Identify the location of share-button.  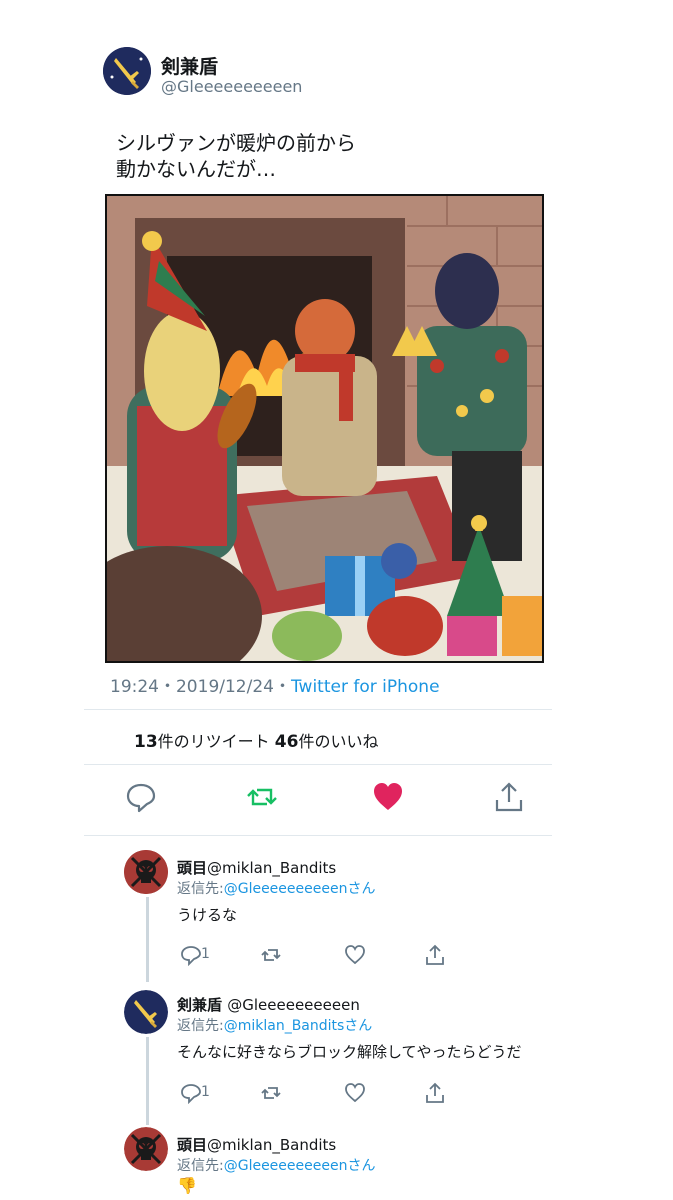
(509, 797).